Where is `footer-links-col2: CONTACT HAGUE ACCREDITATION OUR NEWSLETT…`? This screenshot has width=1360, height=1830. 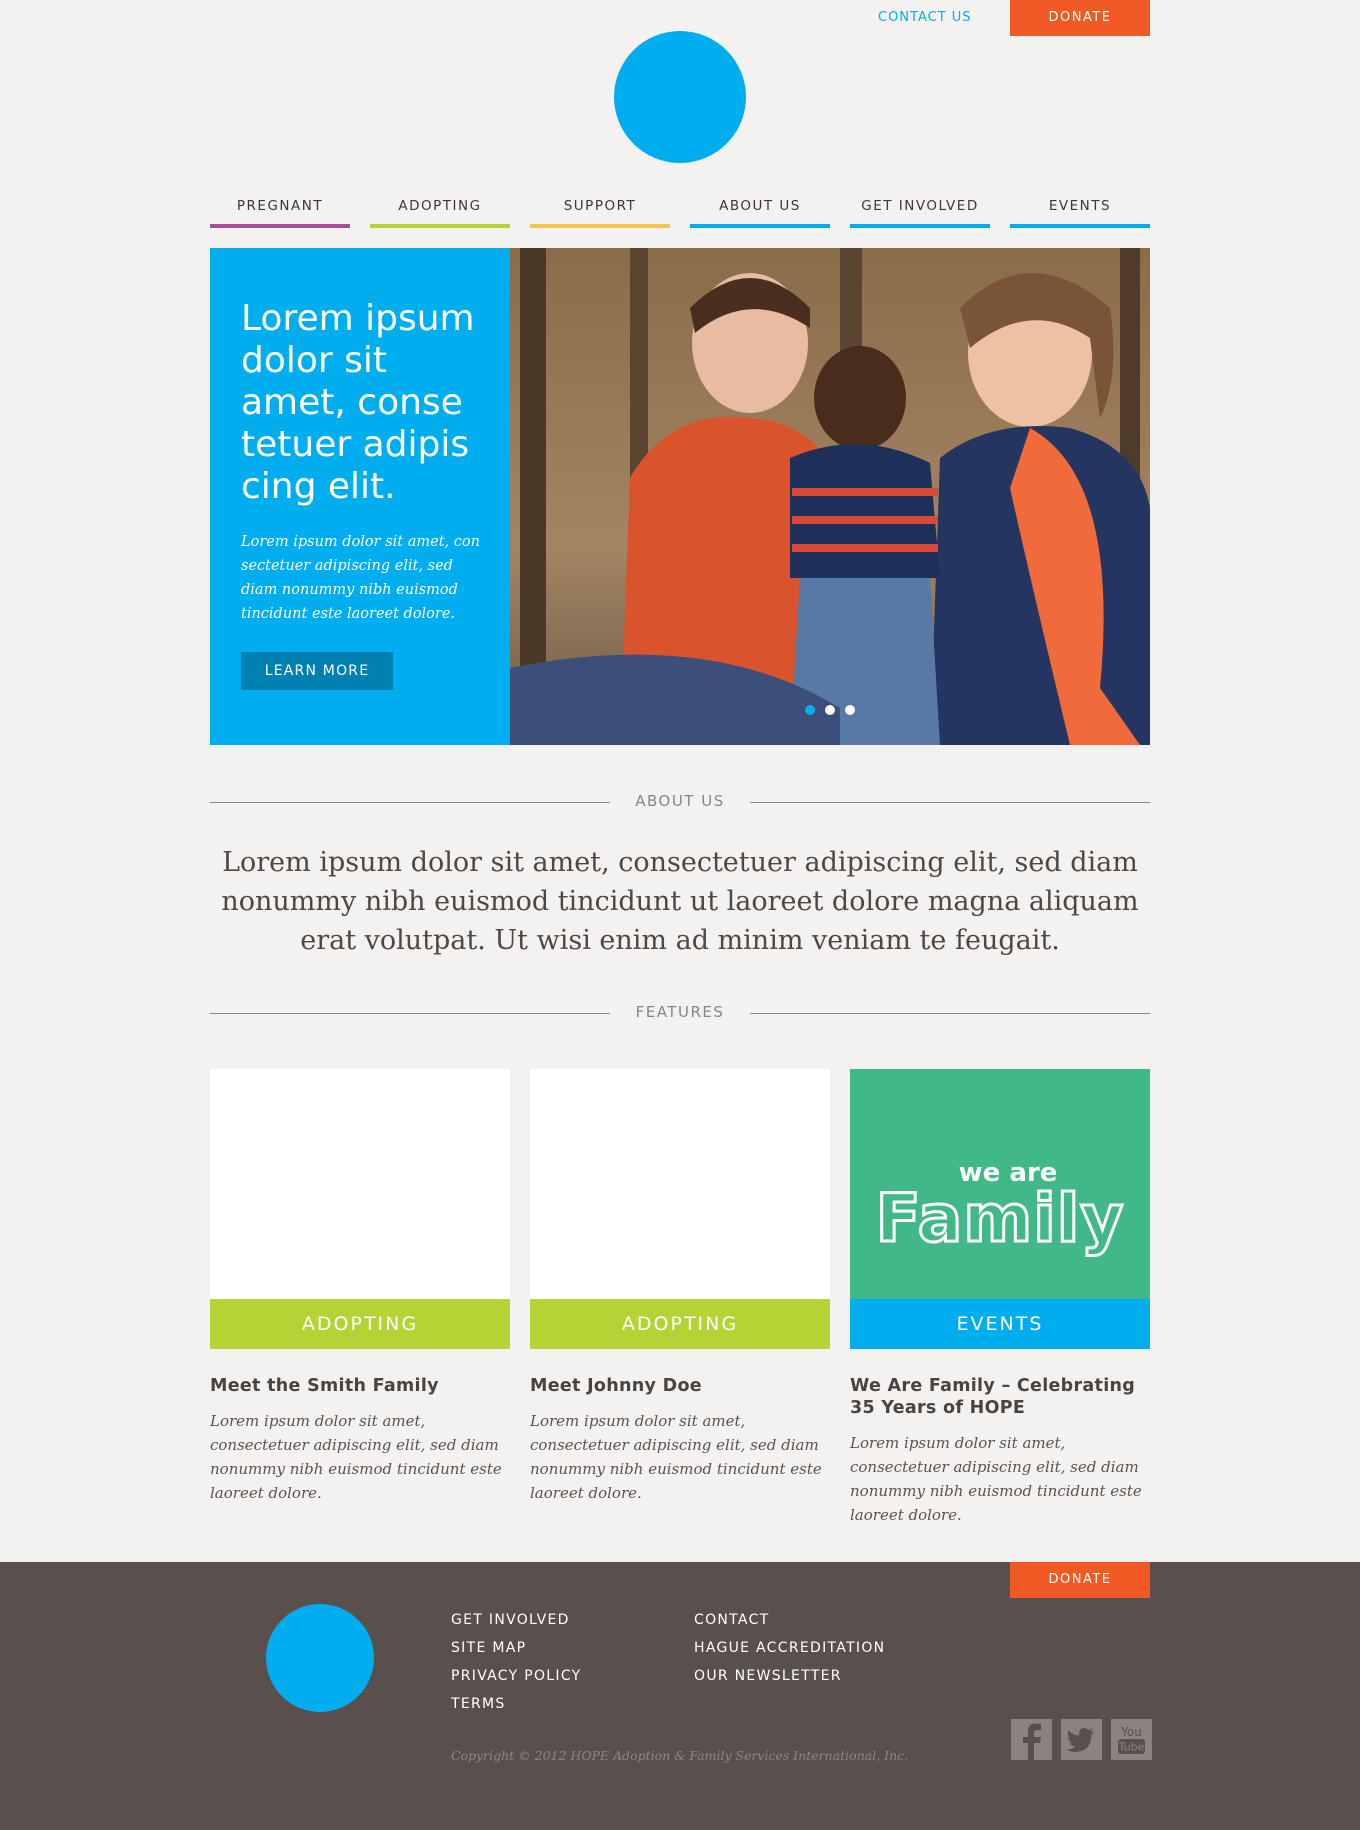 footer-links-col2: CONTACT HAGUE ACCREDITATION OUR NEWSLETT… is located at coordinates (789, 1648).